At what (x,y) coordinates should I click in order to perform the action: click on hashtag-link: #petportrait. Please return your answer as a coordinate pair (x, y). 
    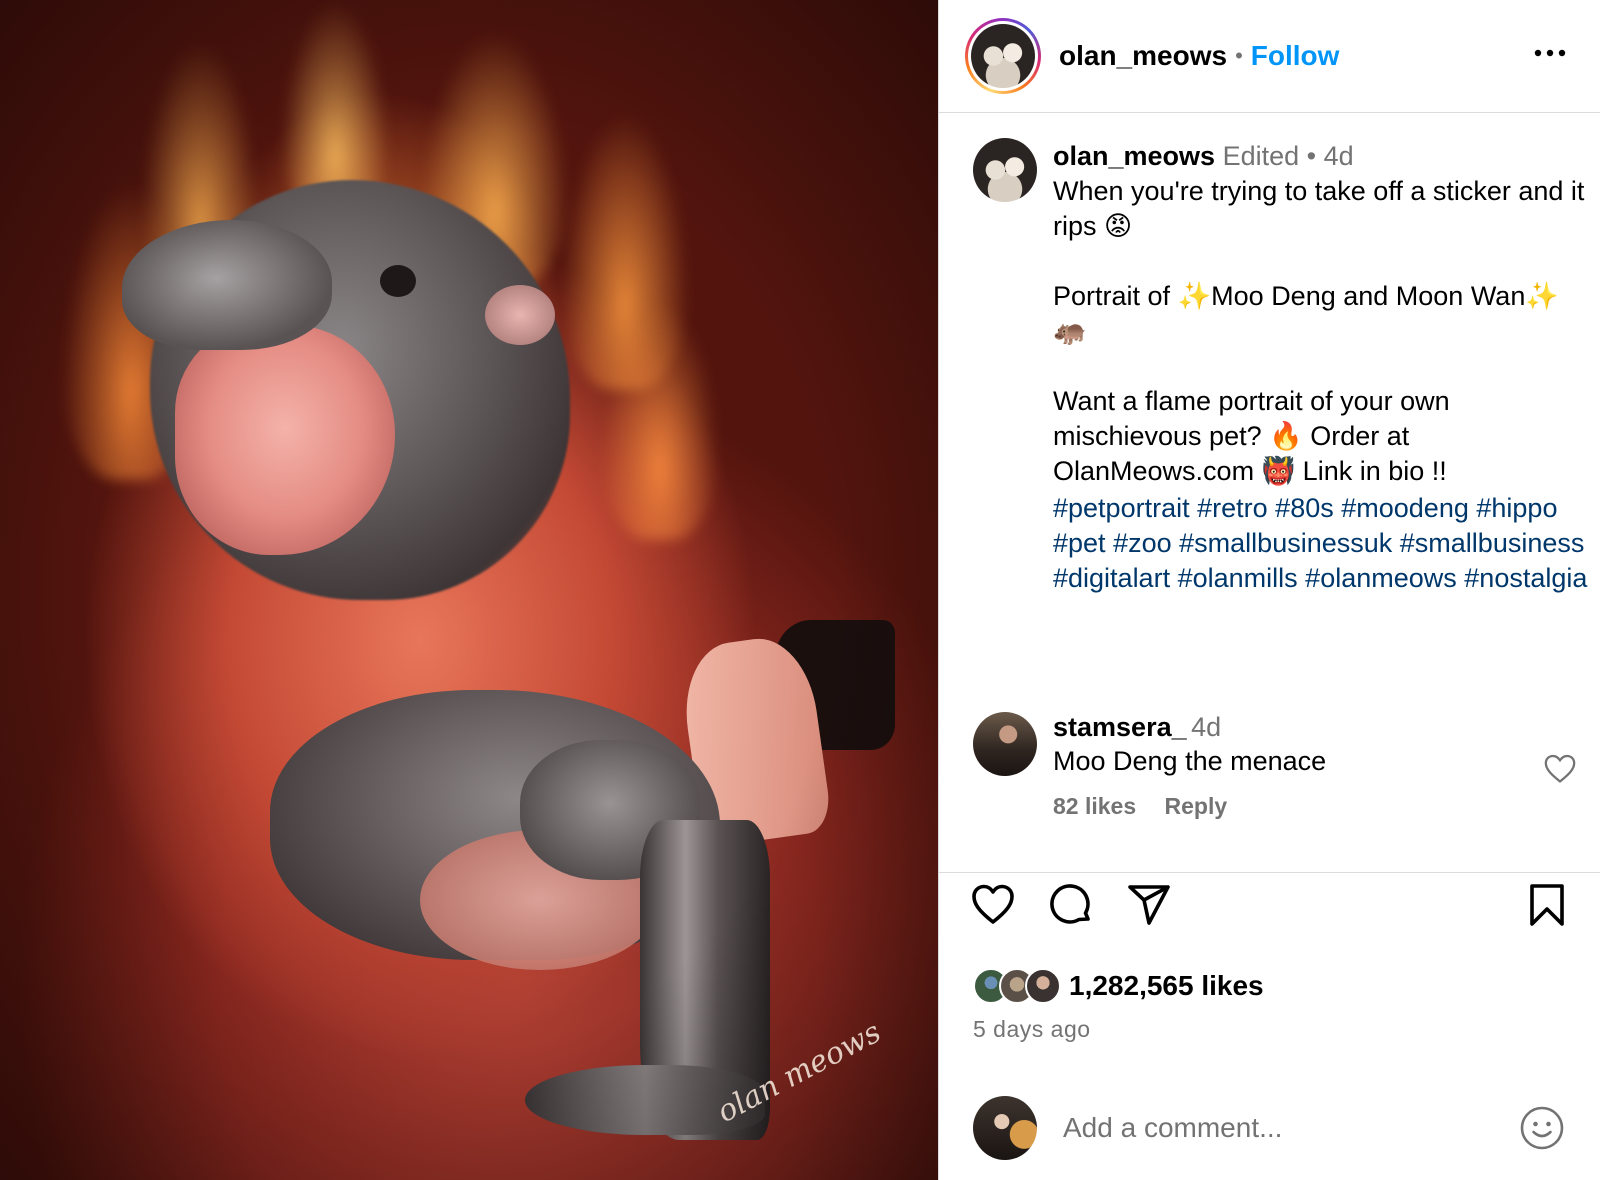
    Looking at the image, I should click on (1121, 508).